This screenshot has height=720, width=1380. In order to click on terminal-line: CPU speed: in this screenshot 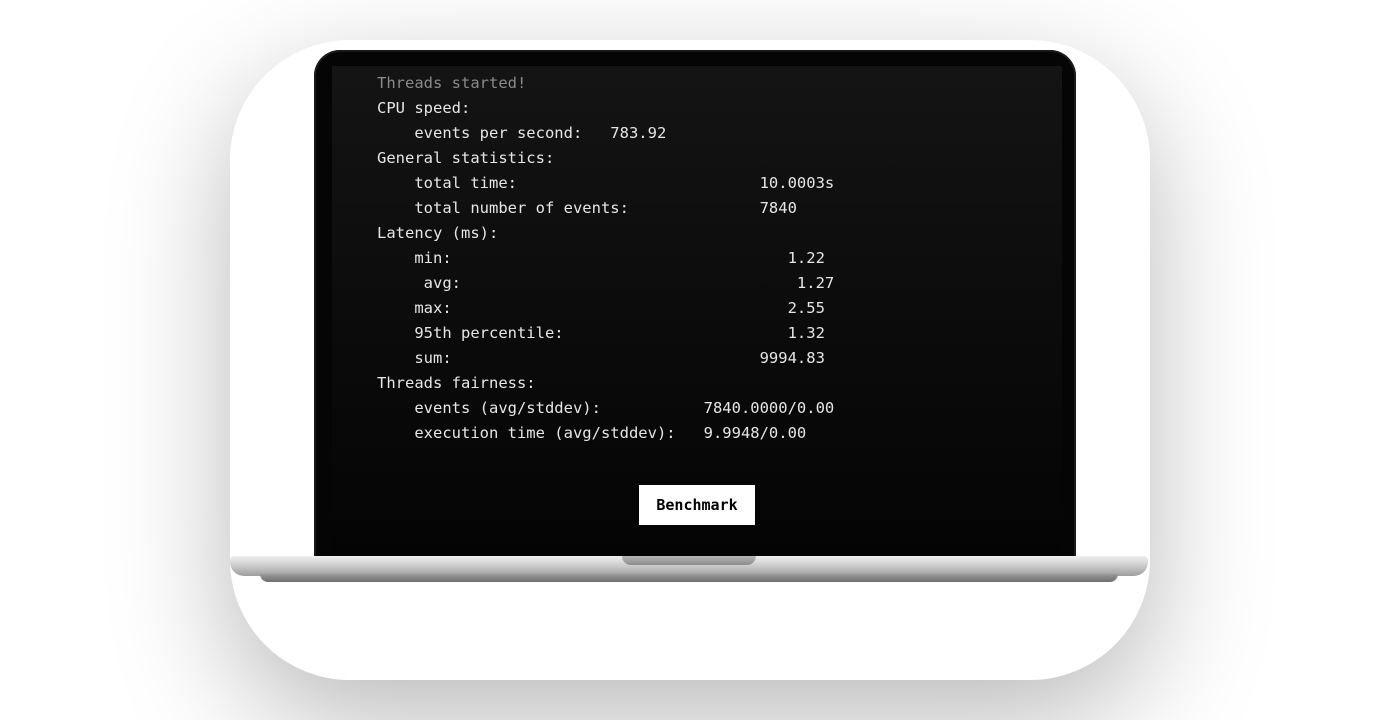, I will do `click(424, 108)`.